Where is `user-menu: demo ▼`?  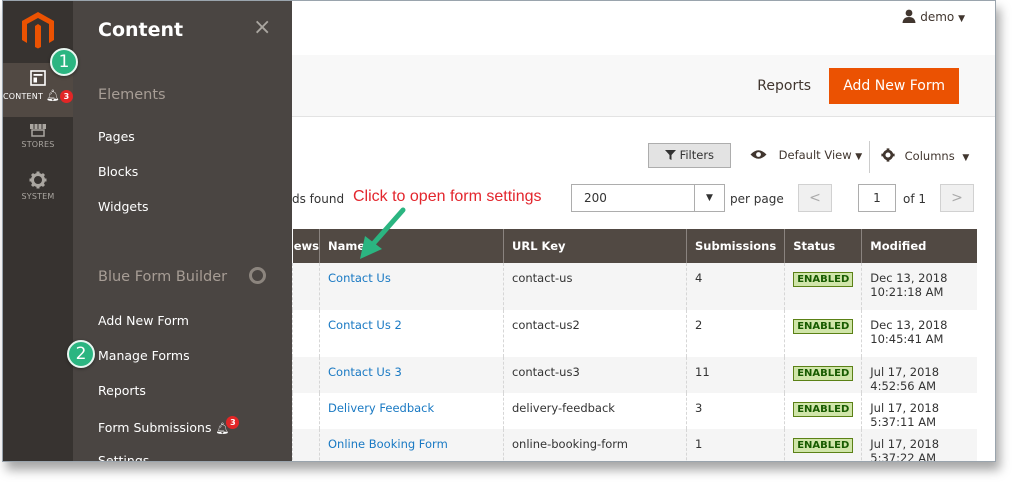 user-menu: demo ▼ is located at coordinates (933, 16).